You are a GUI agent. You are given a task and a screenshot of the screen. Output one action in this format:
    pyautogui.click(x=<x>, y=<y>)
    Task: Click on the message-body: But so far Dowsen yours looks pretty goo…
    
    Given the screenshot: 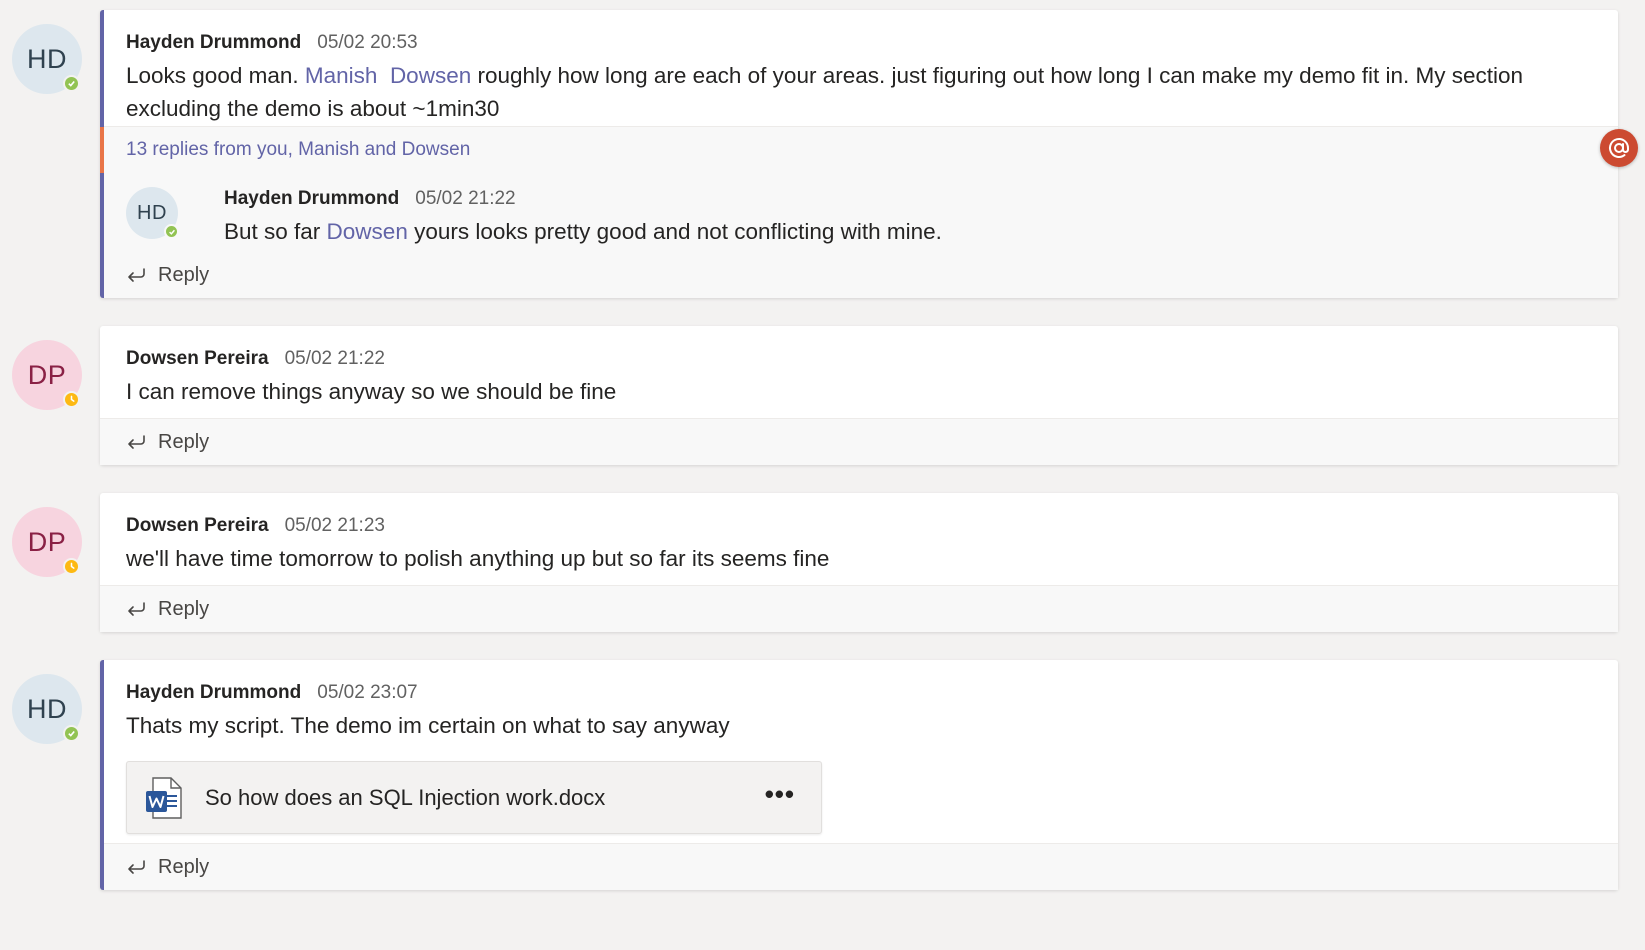 What is the action you would take?
    pyautogui.click(x=583, y=231)
    